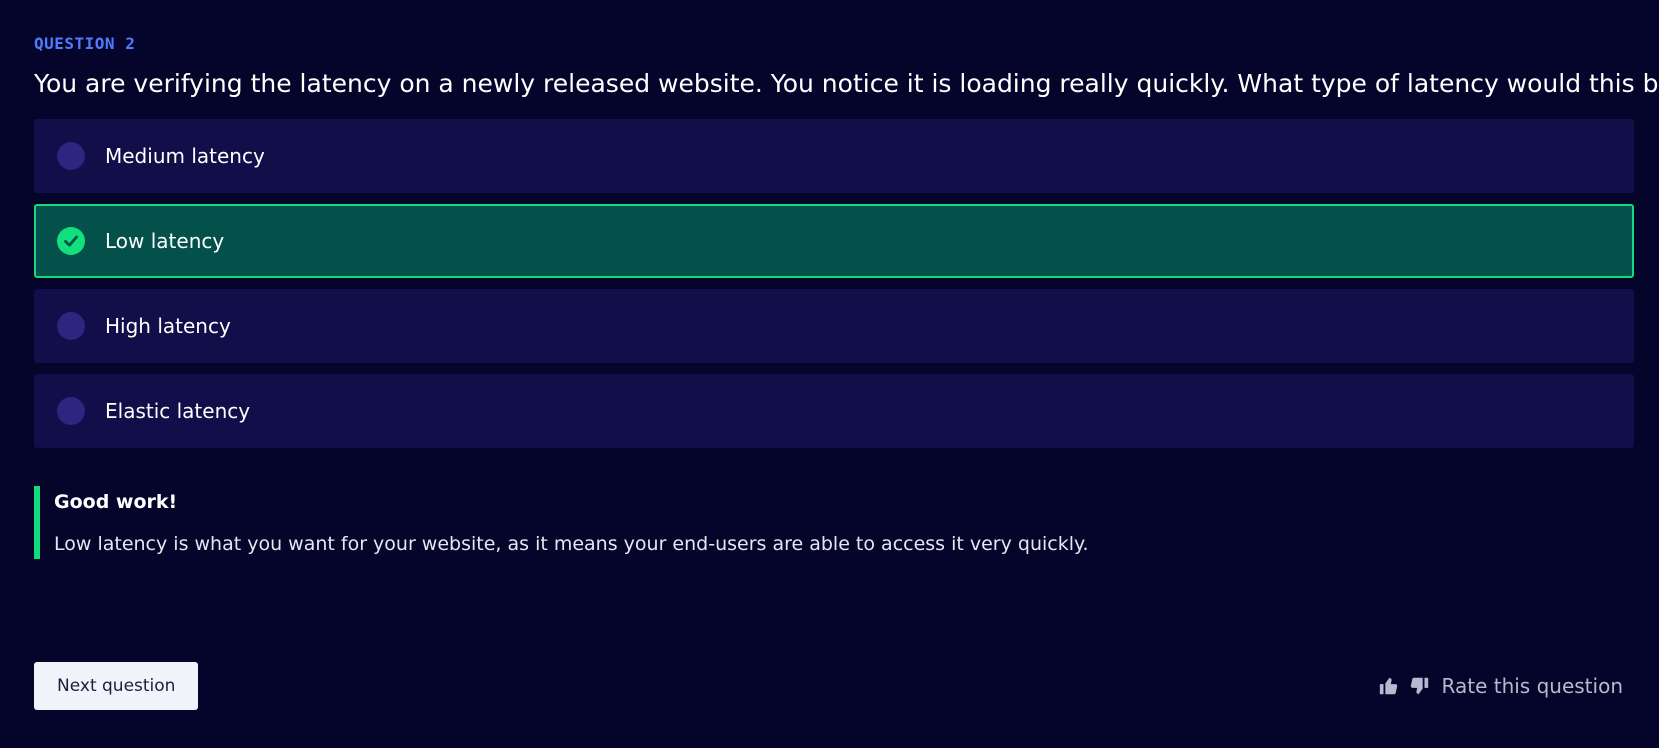  What do you see at coordinates (834, 326) in the screenshot?
I see `option-high-latency: High latency` at bounding box center [834, 326].